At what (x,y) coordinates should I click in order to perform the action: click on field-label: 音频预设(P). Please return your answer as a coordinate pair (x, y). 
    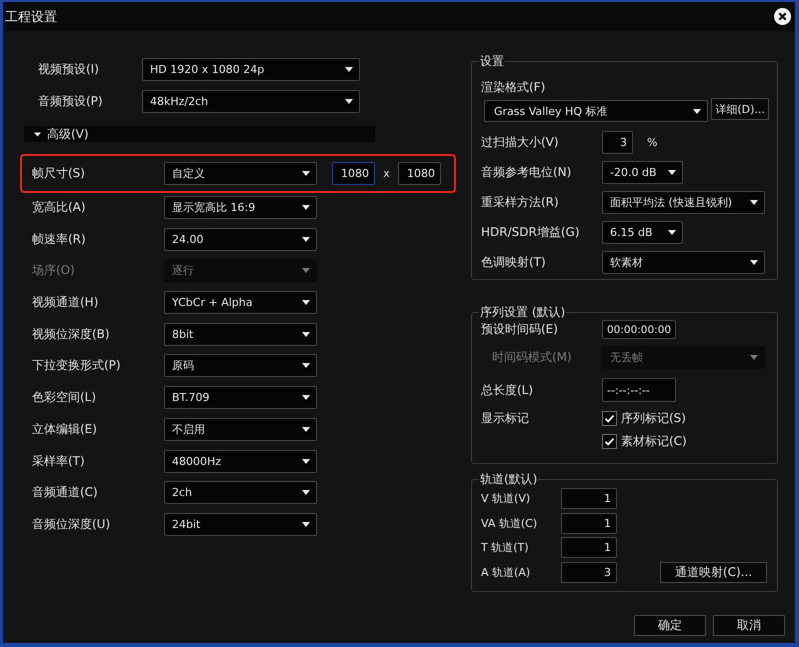
    Looking at the image, I should click on (71, 101).